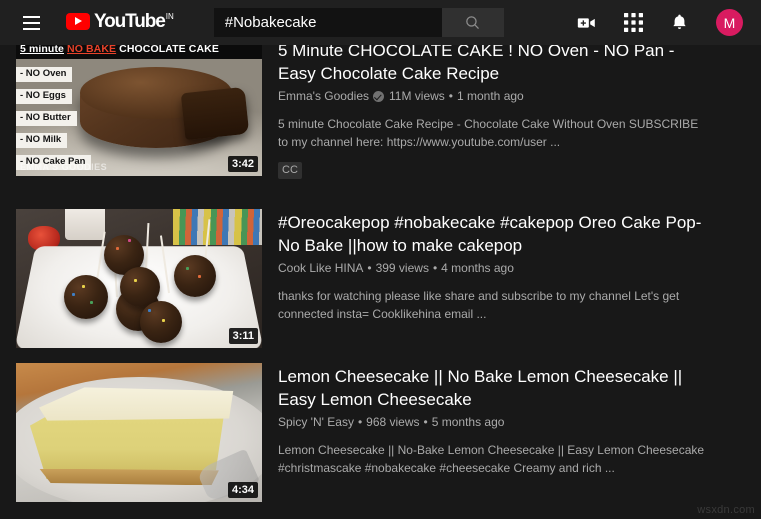 The height and width of the screenshot is (519, 761). What do you see at coordinates (31, 23) in the screenshot?
I see `hamburger-menu-icon` at bounding box center [31, 23].